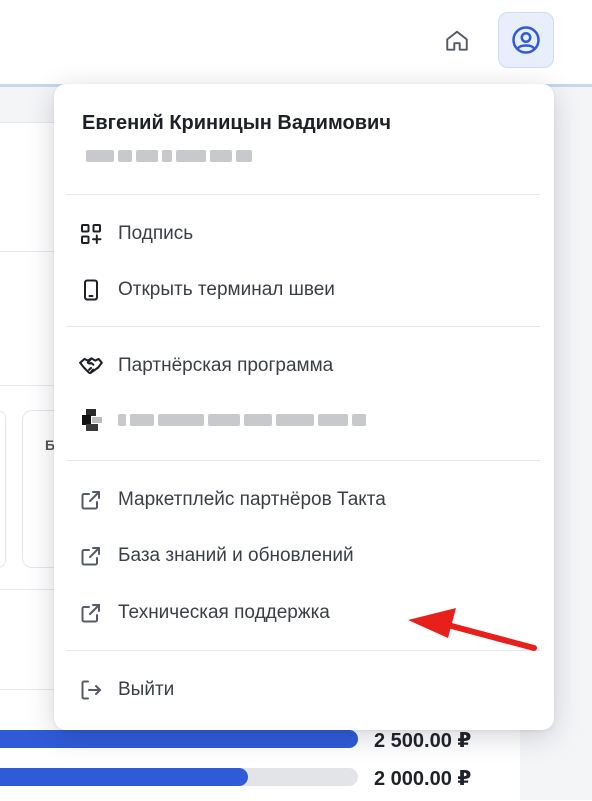  What do you see at coordinates (242, 420) in the screenshot?
I see `redacted-company` at bounding box center [242, 420].